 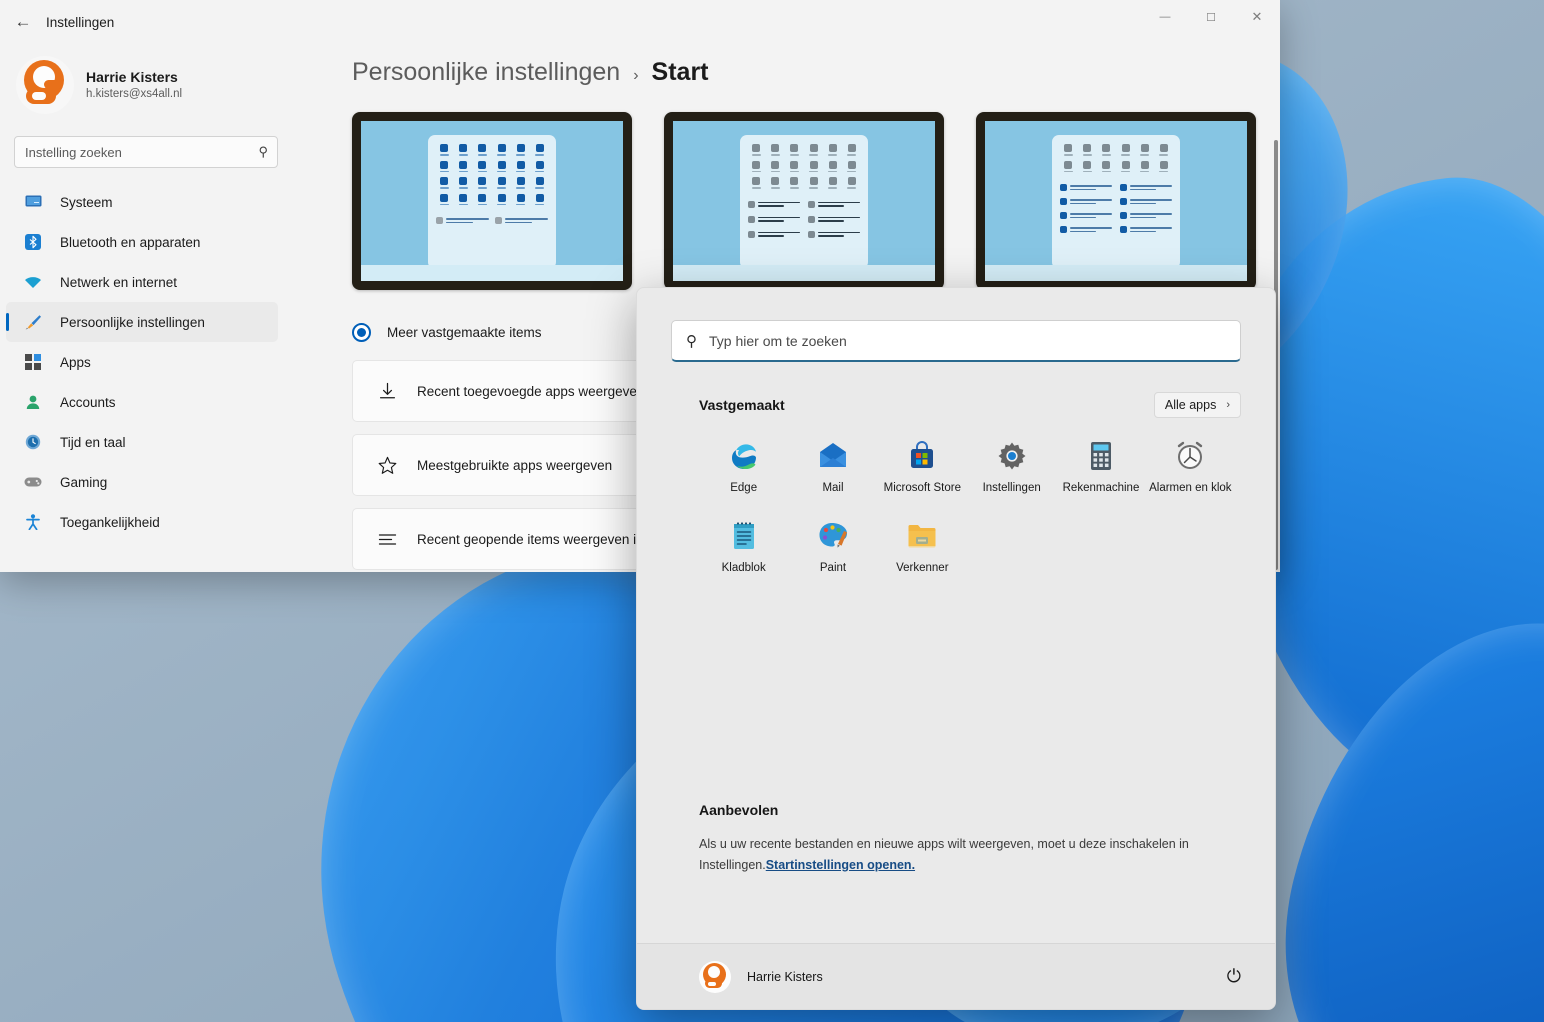 What do you see at coordinates (742, 405) in the screenshot?
I see `pinned-title: Vastgemaakt` at bounding box center [742, 405].